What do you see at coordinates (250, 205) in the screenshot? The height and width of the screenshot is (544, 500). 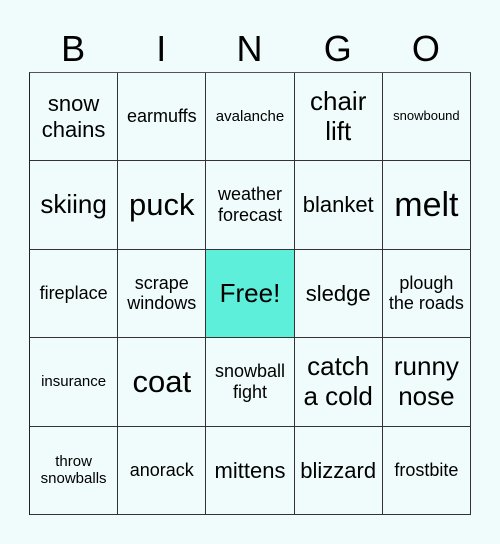 I see `bingo-cell-n2: weather forecast` at bounding box center [250, 205].